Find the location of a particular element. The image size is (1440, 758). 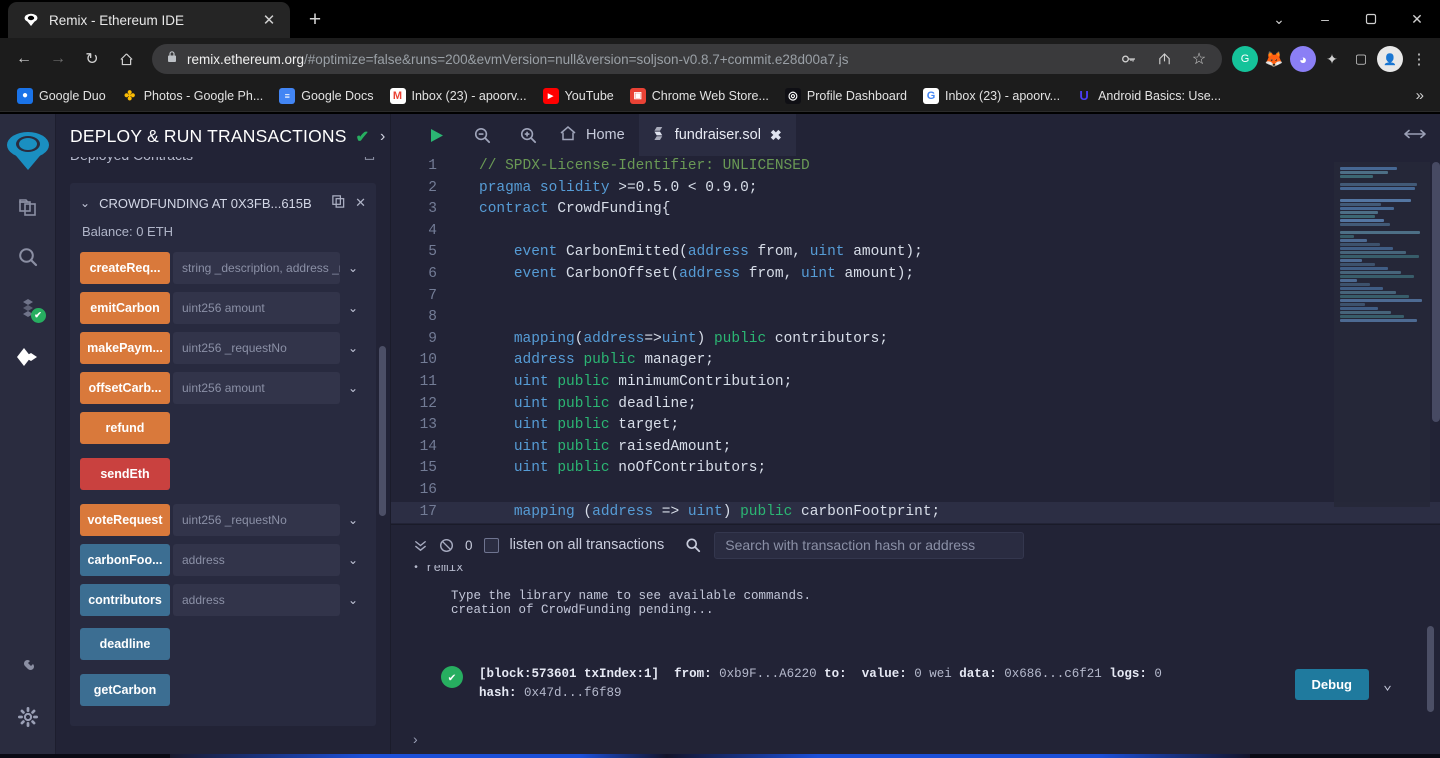

home-button is located at coordinates (126, 59).